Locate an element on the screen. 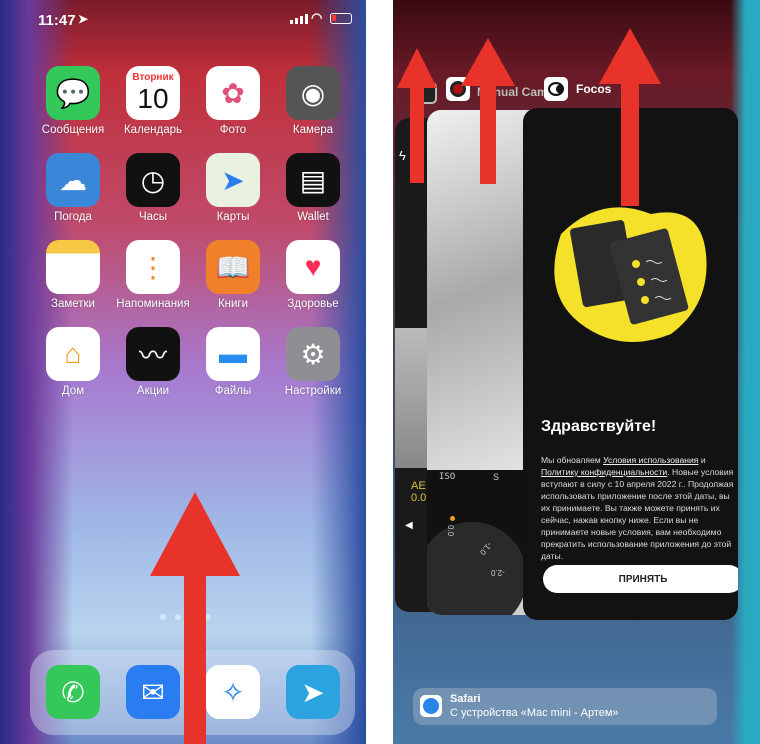  app-wallet: ▤ Wallet is located at coordinates (313, 188).